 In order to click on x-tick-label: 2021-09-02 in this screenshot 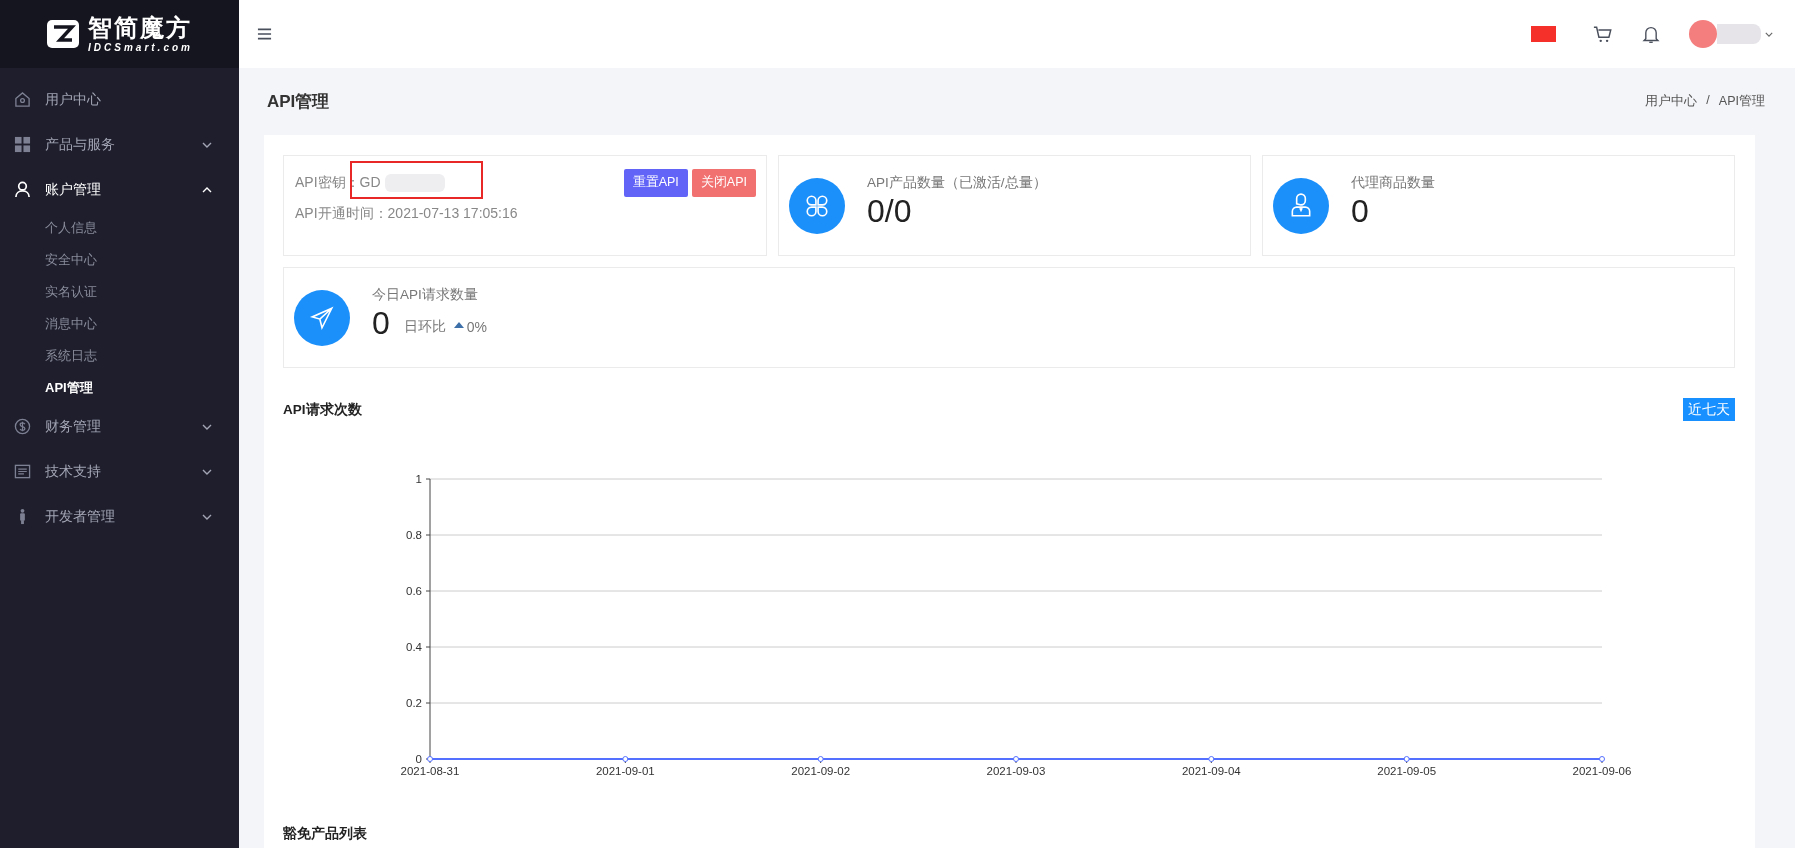, I will do `click(821, 771)`.